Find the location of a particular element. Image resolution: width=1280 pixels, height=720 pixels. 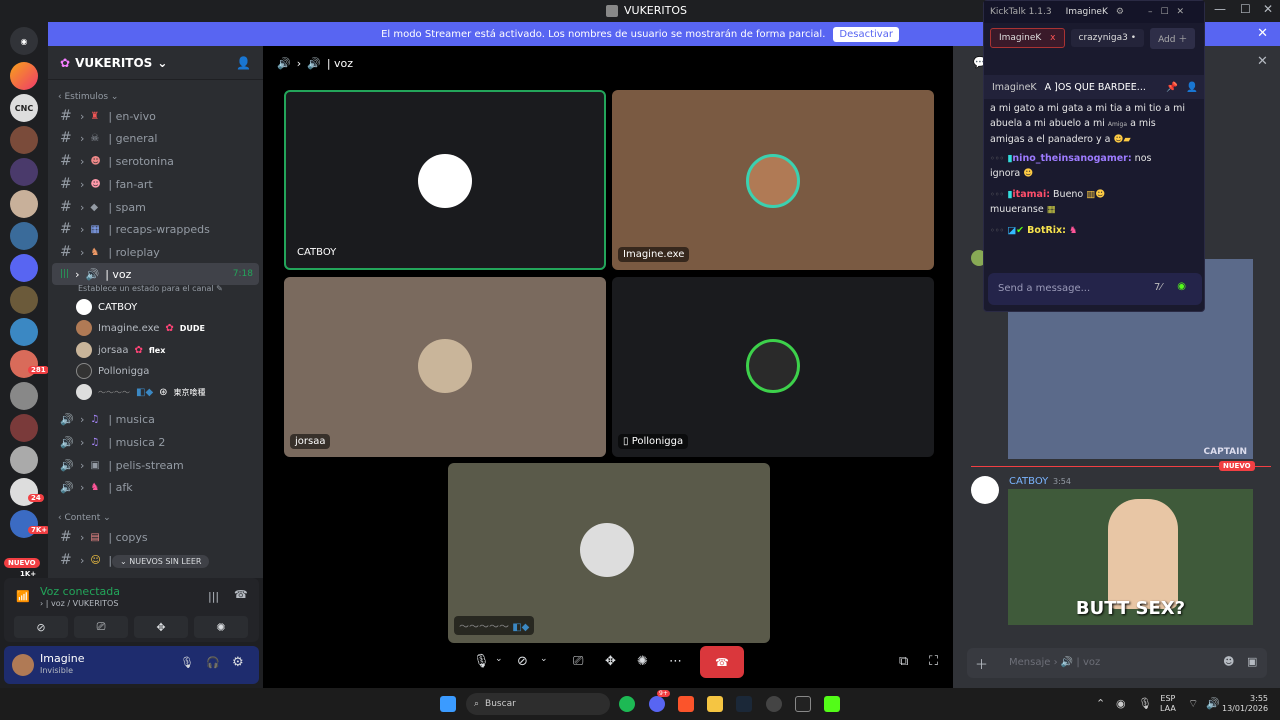

server-header: ✿ VUKERITOS ⌄ 👤 is located at coordinates (155, 63).